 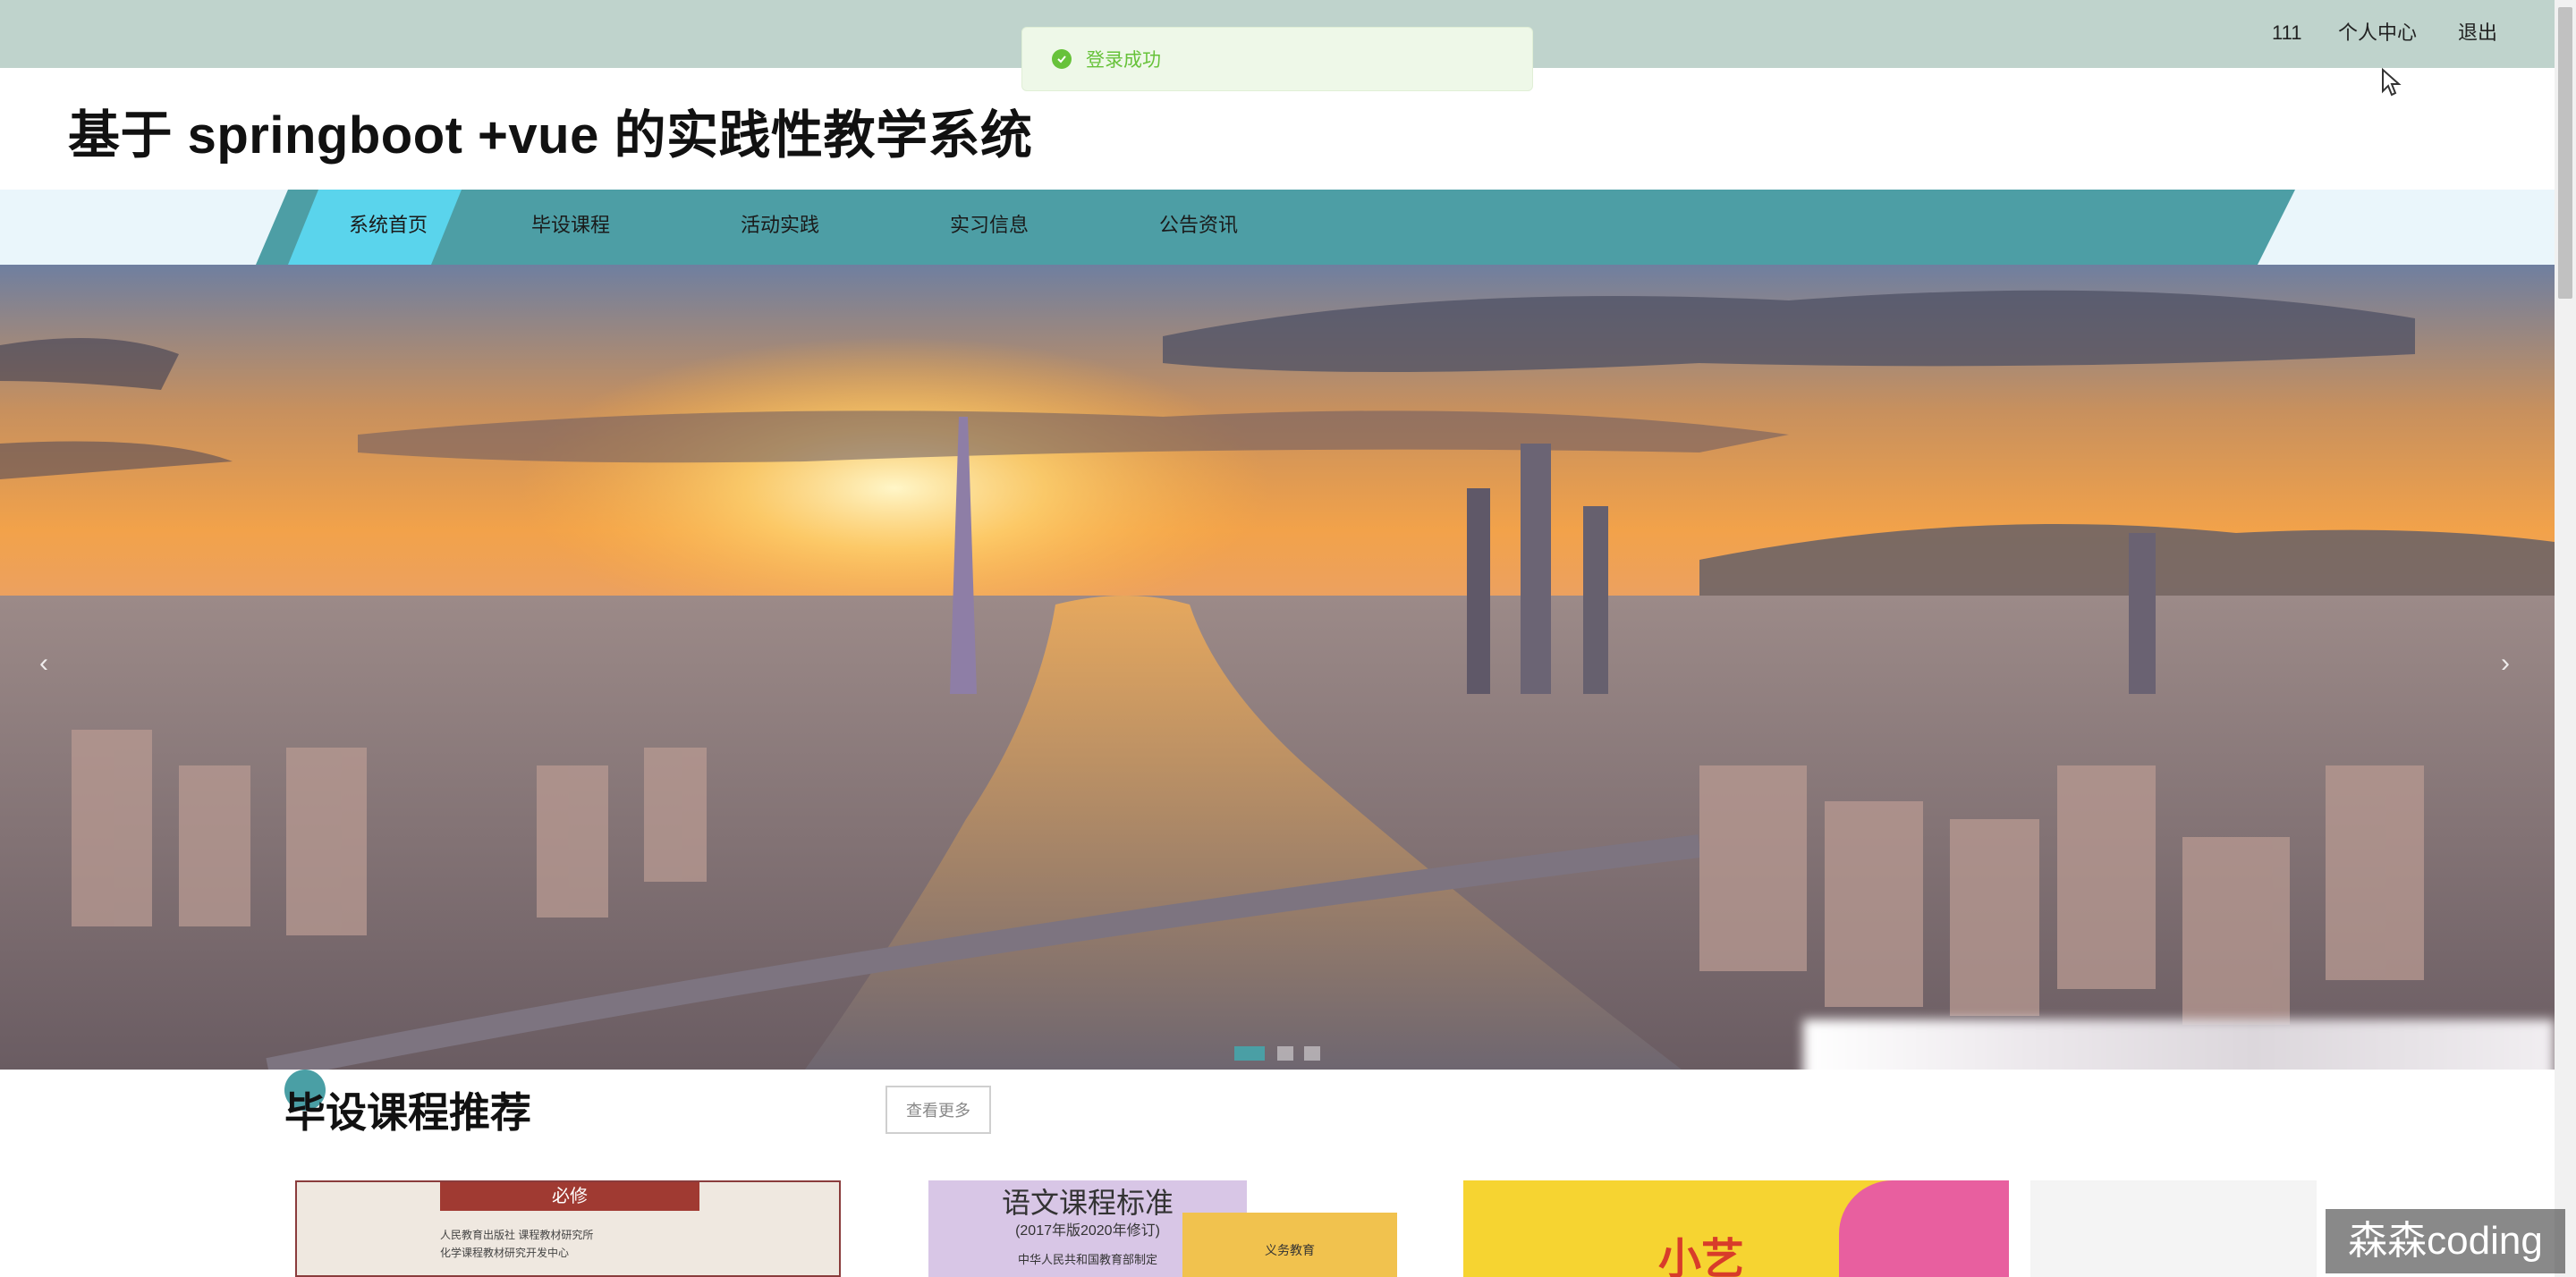 What do you see at coordinates (2377, 33) in the screenshot?
I see `profile-link: 个人中心` at bounding box center [2377, 33].